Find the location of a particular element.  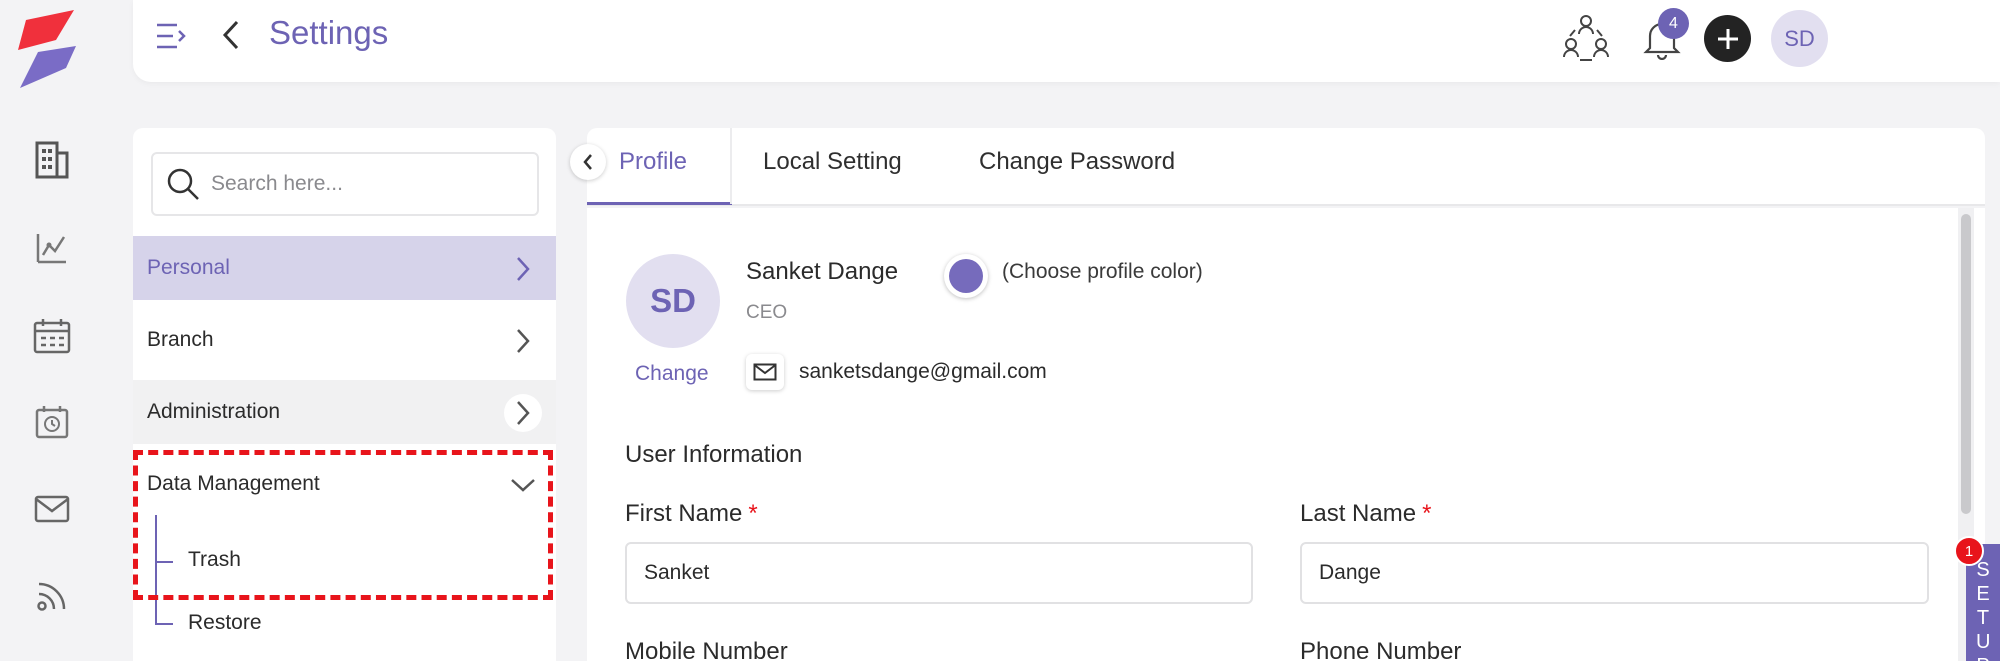

email-icon-box is located at coordinates (765, 372).